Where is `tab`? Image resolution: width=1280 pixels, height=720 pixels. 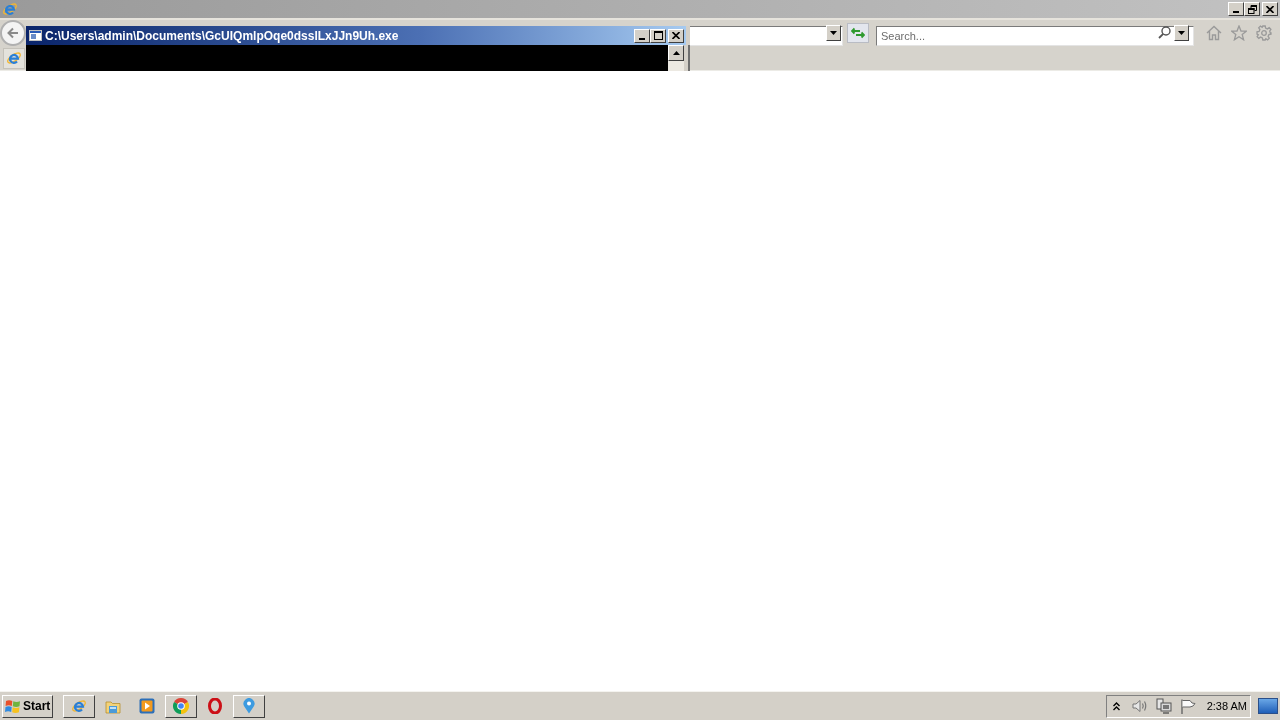 tab is located at coordinates (14, 58).